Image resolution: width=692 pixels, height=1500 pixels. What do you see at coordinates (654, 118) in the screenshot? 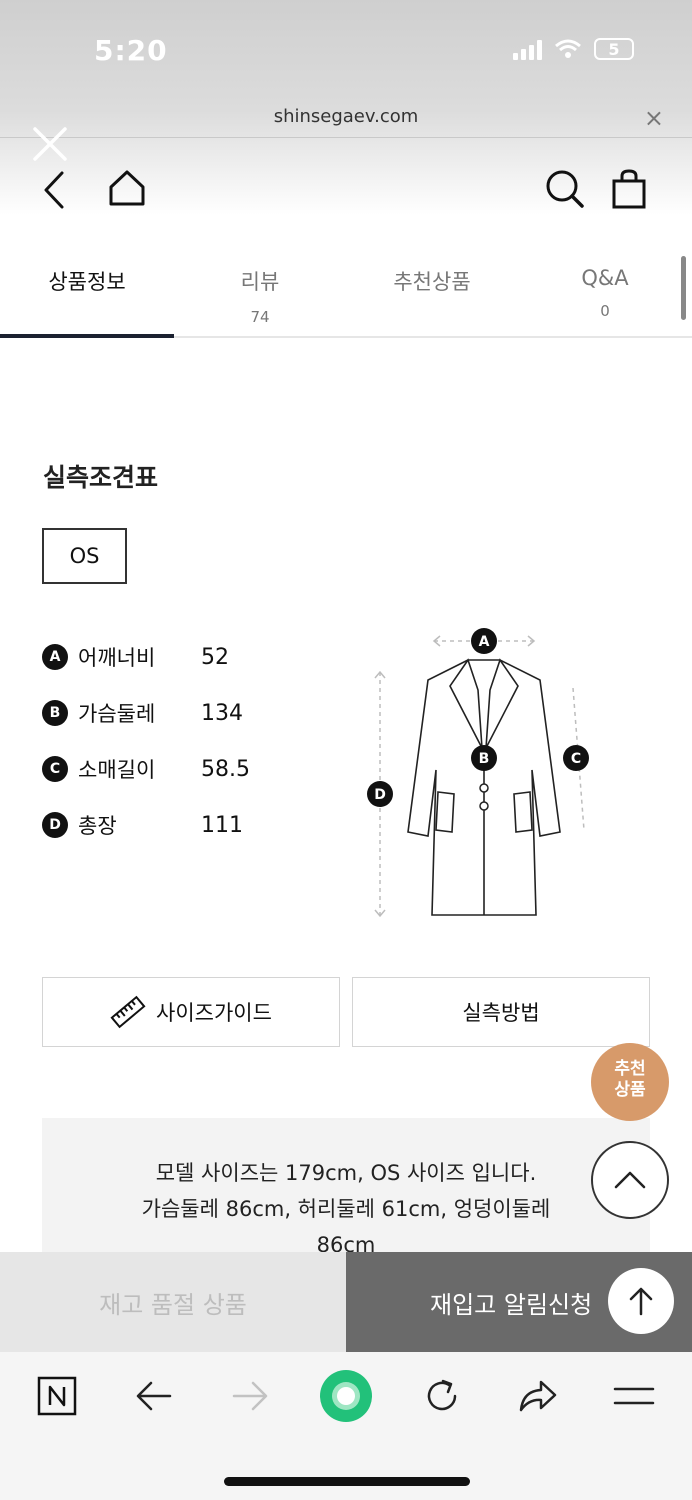
I see `url-close-icon: ×` at bounding box center [654, 118].